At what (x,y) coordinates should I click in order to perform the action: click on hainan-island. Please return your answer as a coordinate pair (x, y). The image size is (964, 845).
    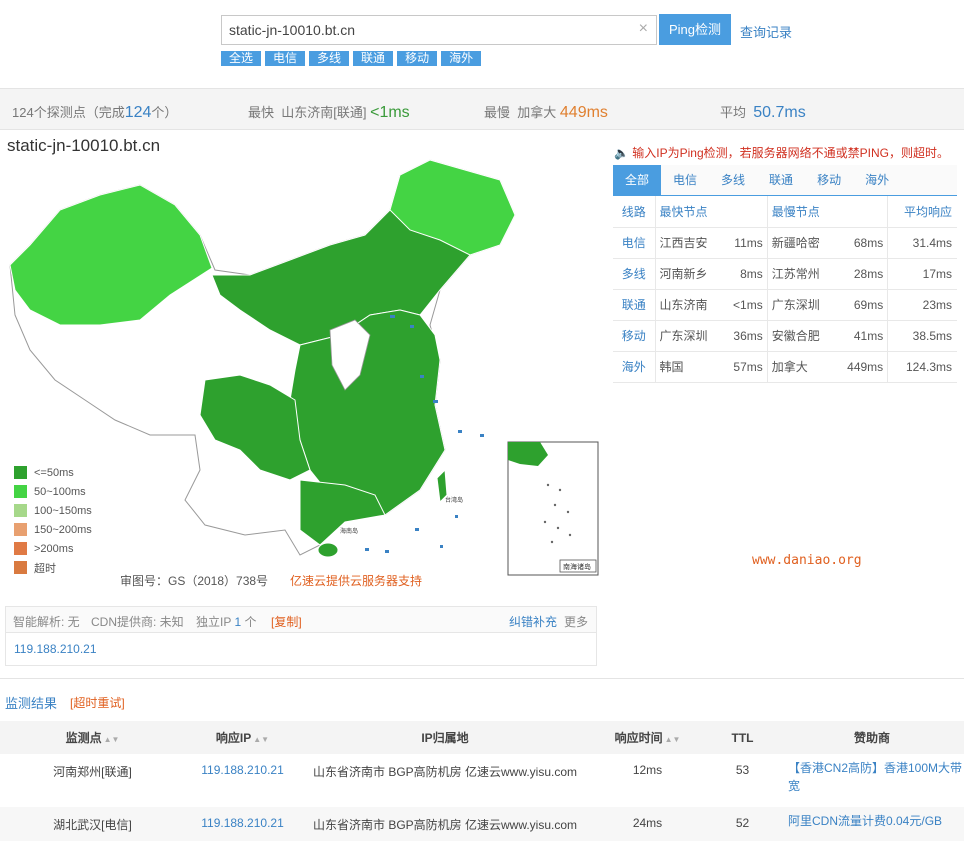
    Looking at the image, I should click on (328, 550).